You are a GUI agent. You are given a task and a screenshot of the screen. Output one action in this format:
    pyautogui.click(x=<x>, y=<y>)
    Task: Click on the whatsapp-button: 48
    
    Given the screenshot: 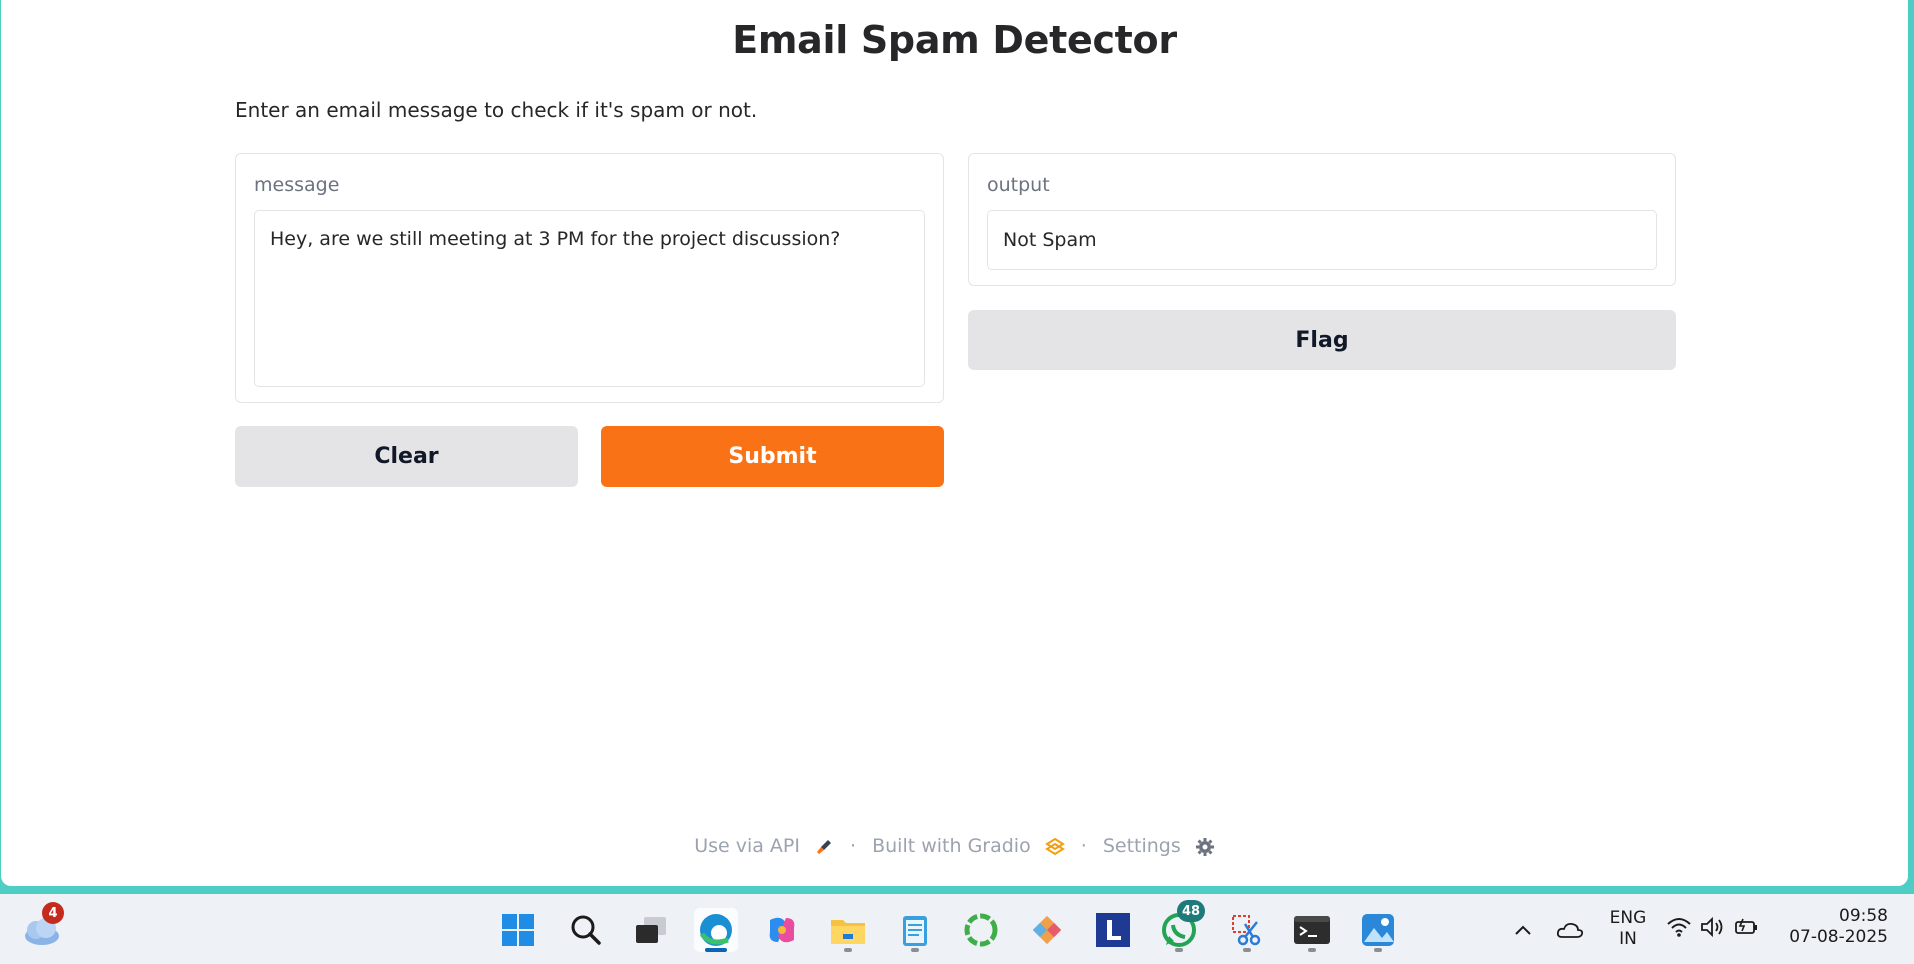 What is the action you would take?
    pyautogui.click(x=1181, y=926)
    